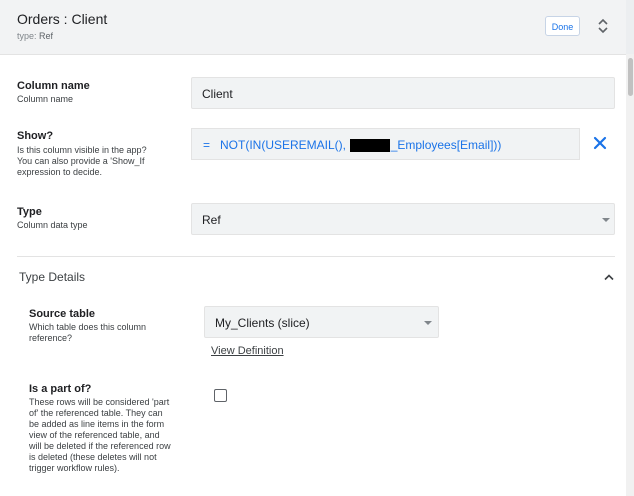 This screenshot has width=634, height=496. I want to click on close-icon, so click(600, 143).